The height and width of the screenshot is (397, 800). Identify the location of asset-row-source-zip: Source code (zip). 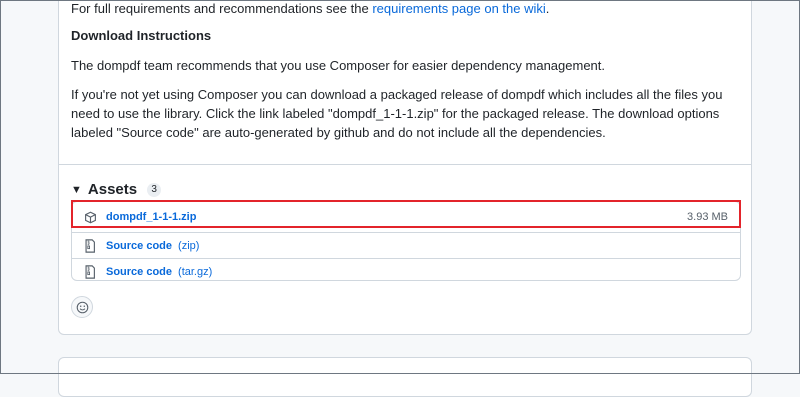
(406, 245).